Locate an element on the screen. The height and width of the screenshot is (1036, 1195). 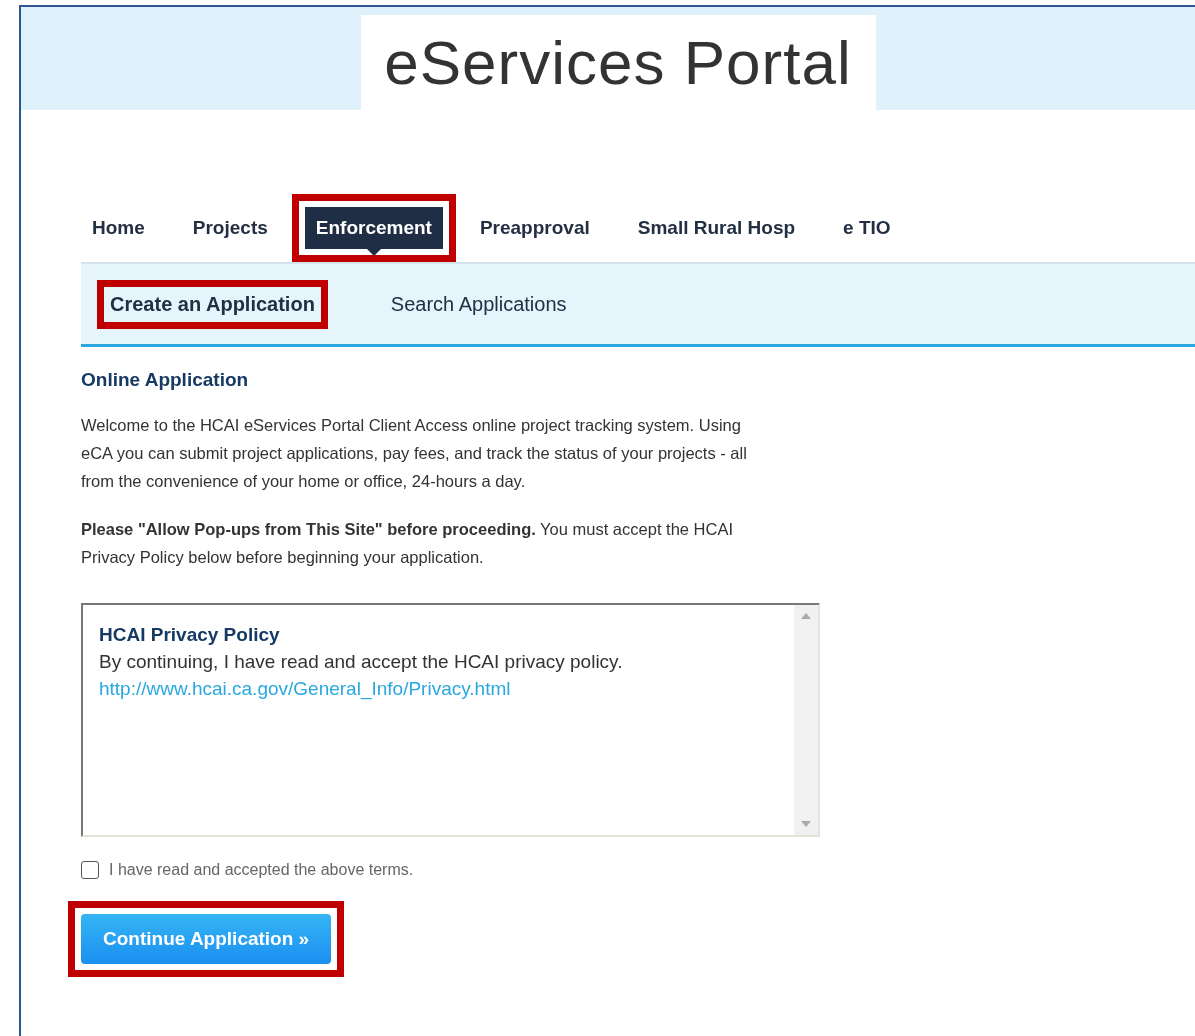
scroll-down-icon is located at coordinates (806, 824).